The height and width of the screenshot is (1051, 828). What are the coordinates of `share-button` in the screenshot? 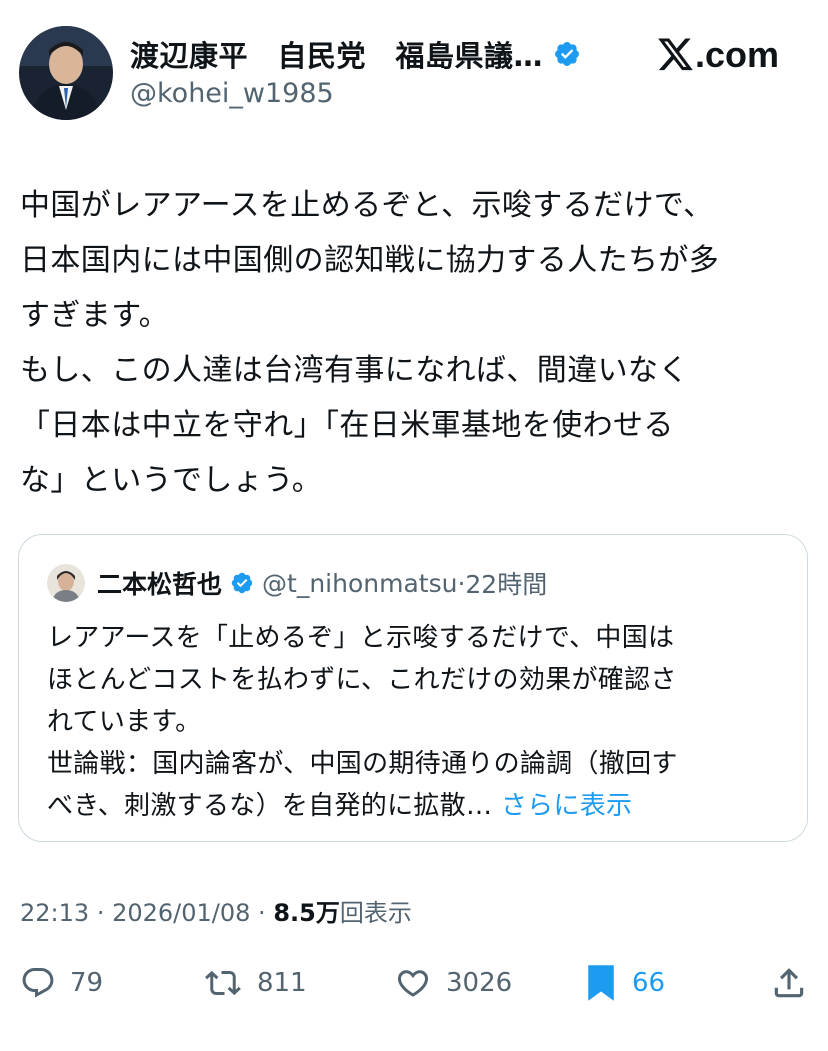 It's located at (789, 983).